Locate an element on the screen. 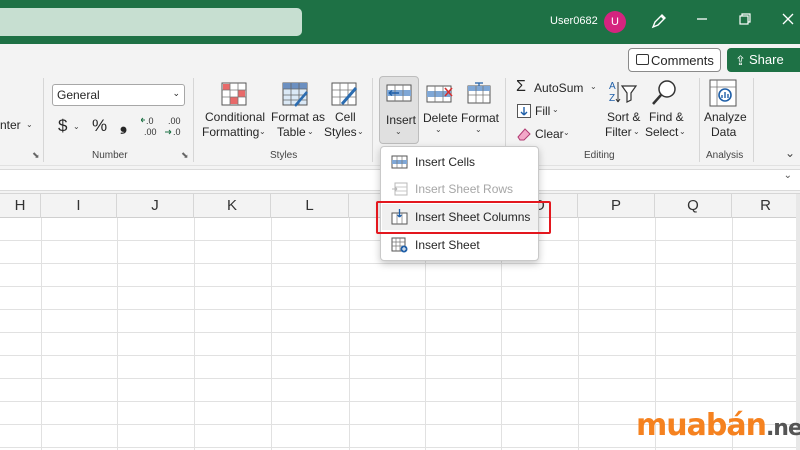  autosum-icon: Σ is located at coordinates (521, 87).